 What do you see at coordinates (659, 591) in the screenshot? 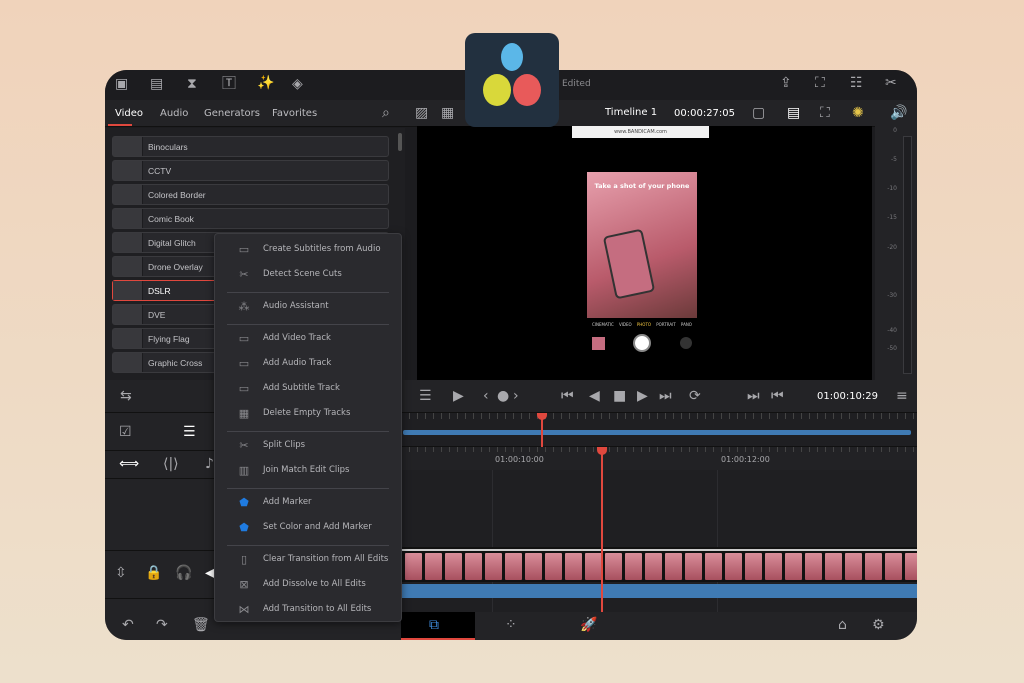
I see `audio-track` at bounding box center [659, 591].